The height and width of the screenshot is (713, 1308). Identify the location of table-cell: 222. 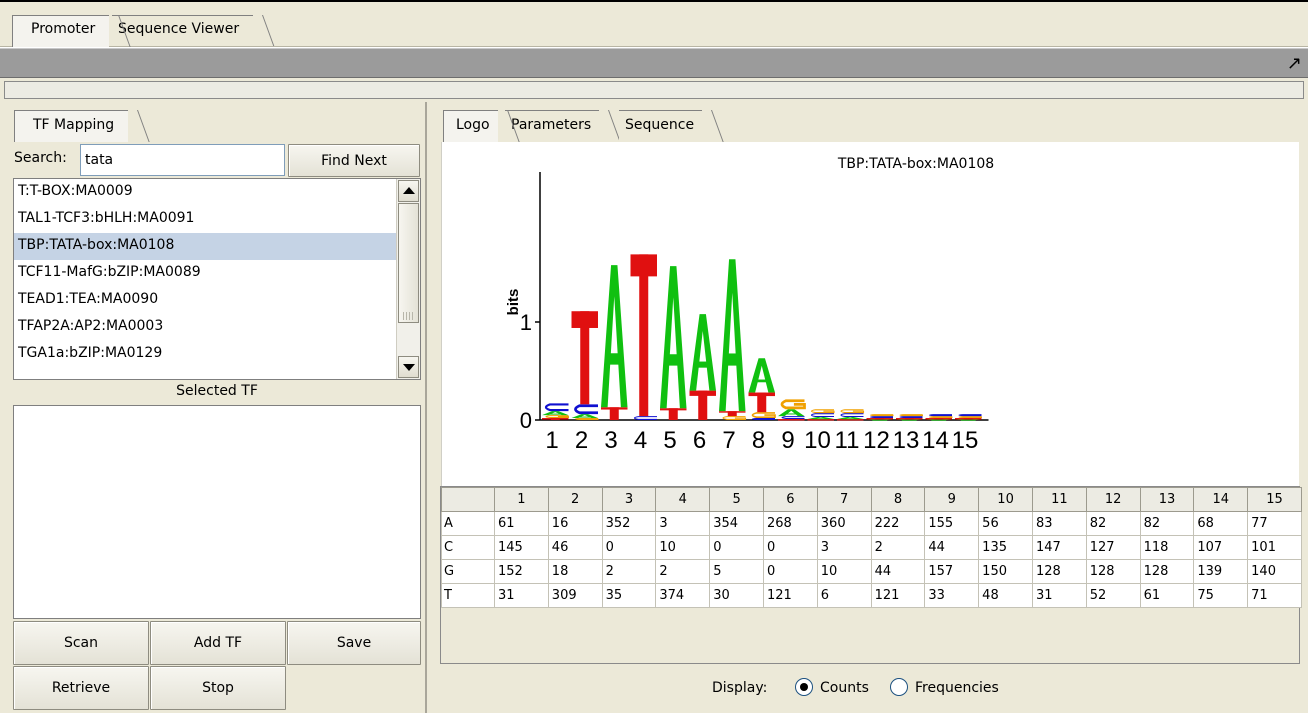
(898, 523).